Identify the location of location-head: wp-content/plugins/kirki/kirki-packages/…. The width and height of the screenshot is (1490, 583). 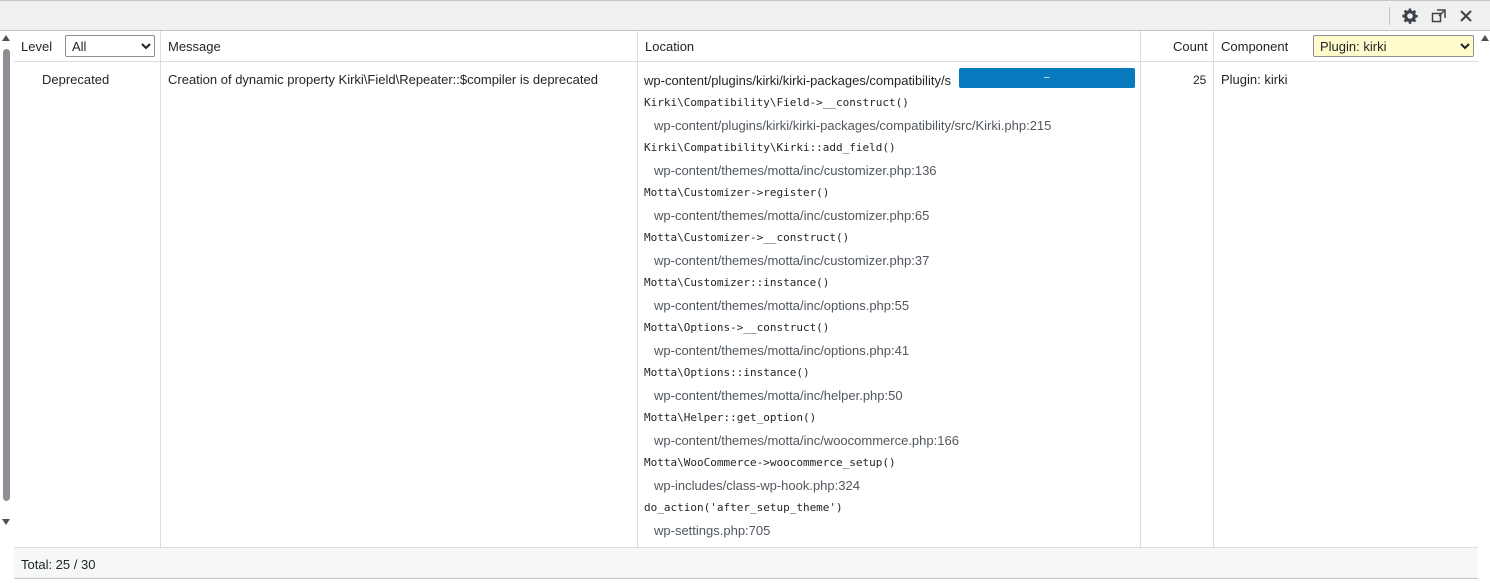
(797, 80).